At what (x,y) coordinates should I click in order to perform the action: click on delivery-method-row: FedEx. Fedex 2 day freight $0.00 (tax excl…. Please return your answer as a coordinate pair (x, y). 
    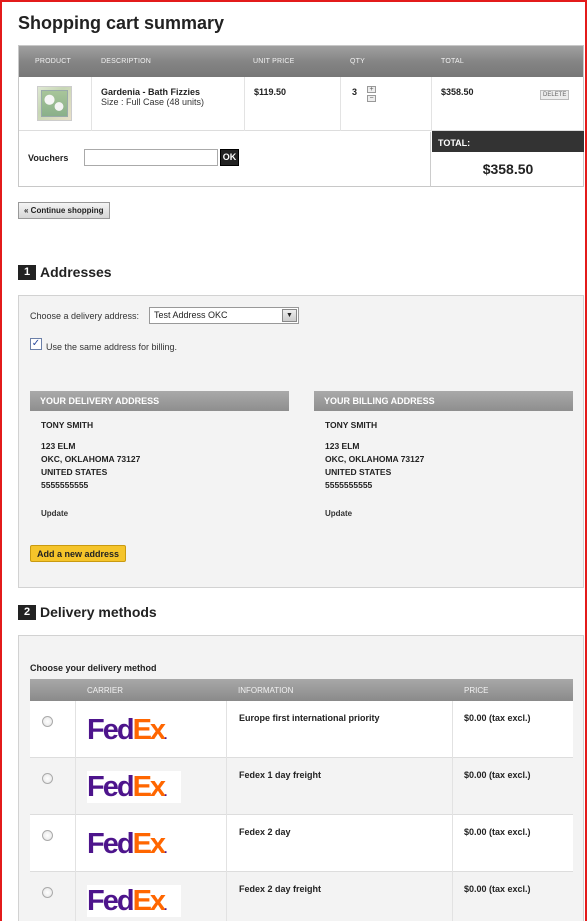
    Looking at the image, I should click on (301, 896).